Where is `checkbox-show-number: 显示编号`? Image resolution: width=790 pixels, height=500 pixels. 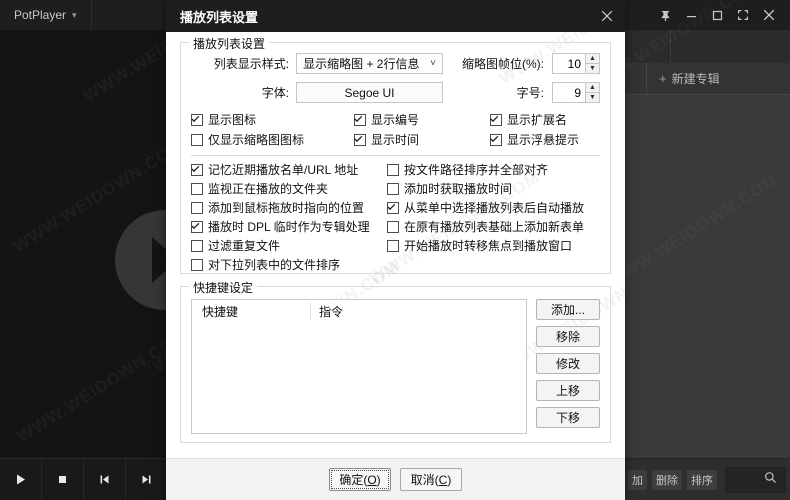 checkbox-show-number: 显示编号 is located at coordinates (422, 120).